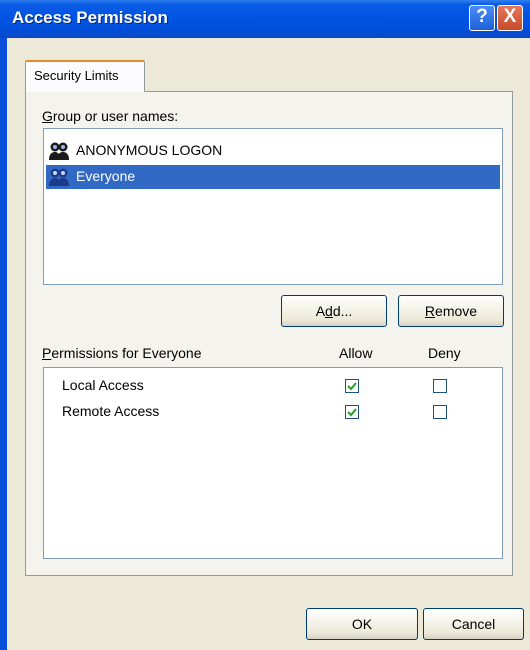 Image resolution: width=530 pixels, height=650 pixels. Describe the element at coordinates (430, 311) in the screenshot. I see `remove-label-mnemonic: R` at that location.